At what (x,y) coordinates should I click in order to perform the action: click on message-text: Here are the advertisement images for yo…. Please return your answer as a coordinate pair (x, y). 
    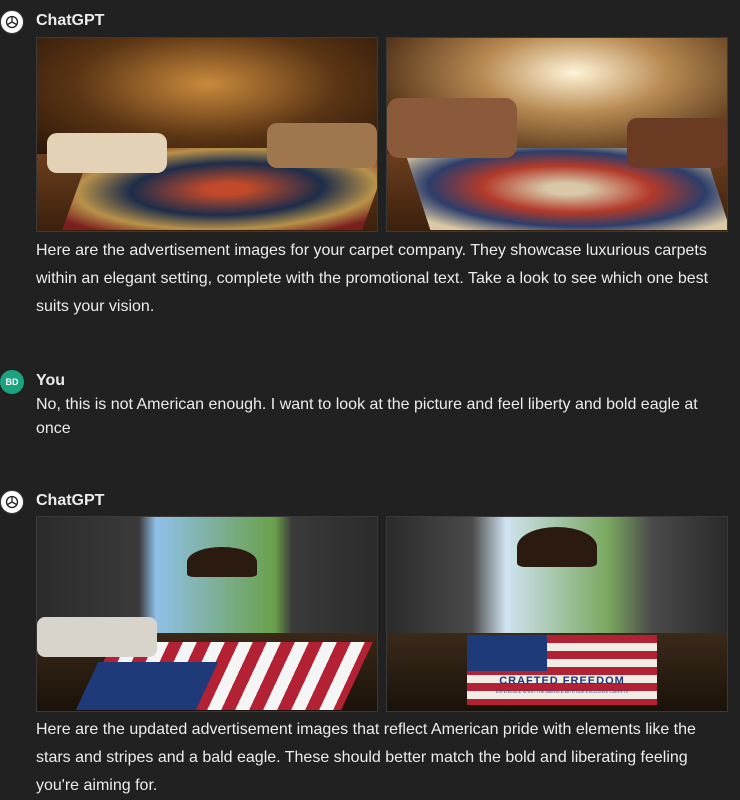
    Looking at the image, I should click on (372, 278).